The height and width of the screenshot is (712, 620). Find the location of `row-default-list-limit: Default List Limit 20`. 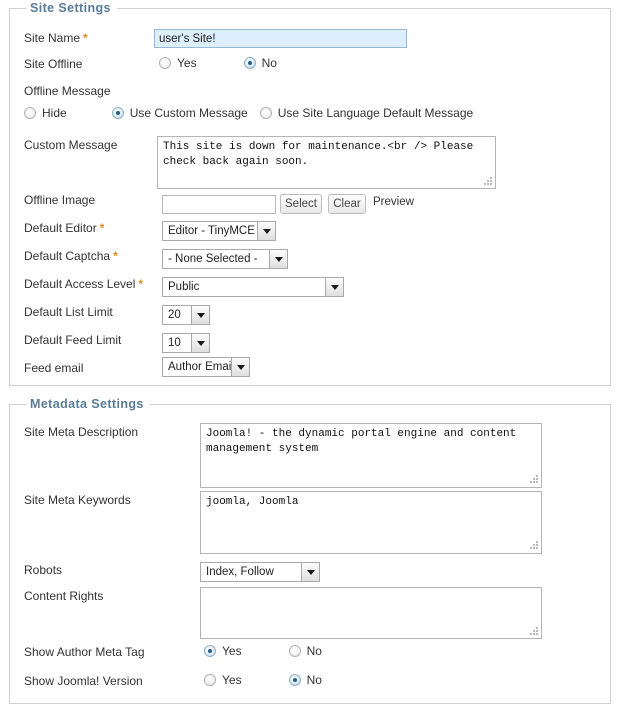

row-default-list-limit: Default List Limit 20 is located at coordinates (310, 314).